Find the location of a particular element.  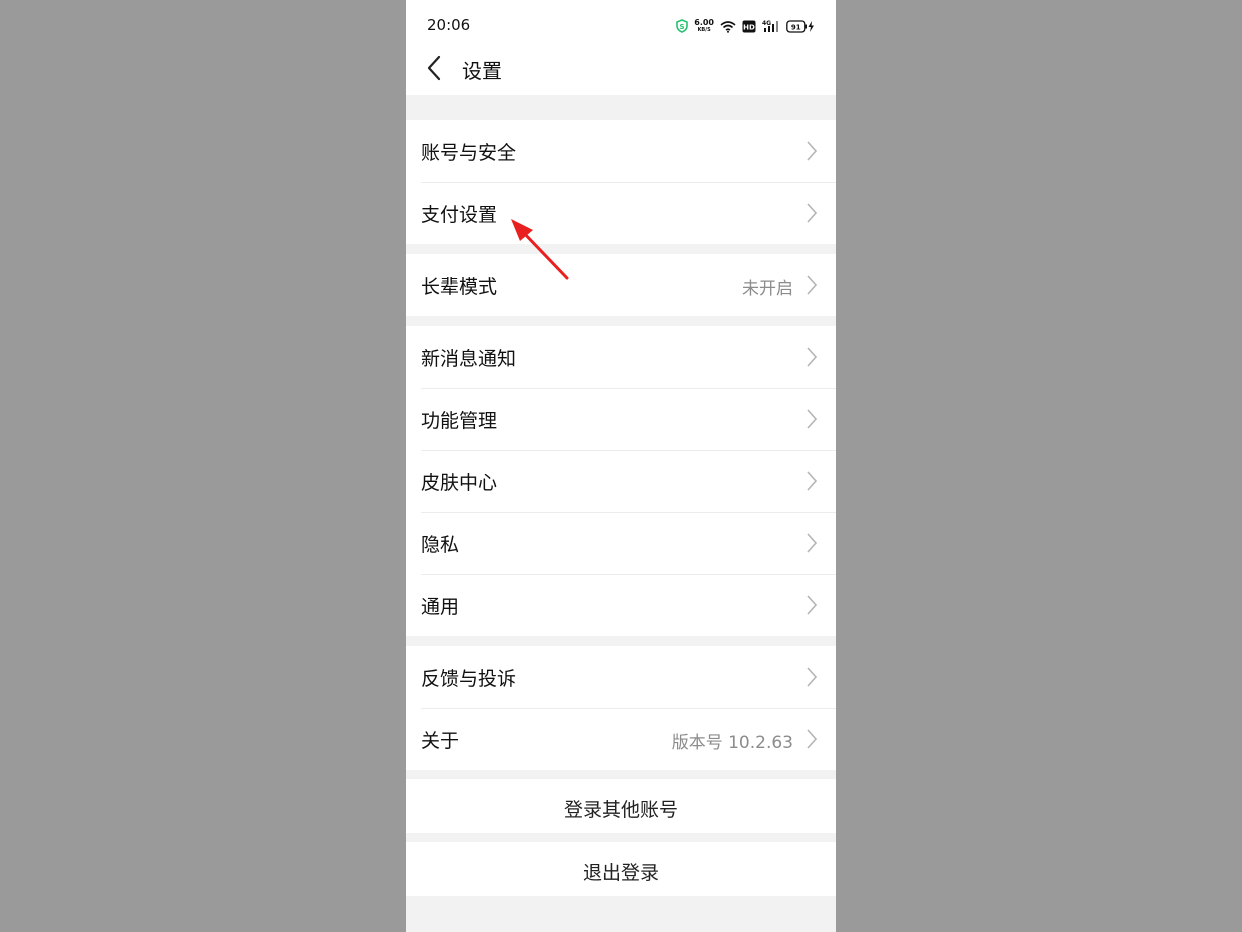

battery-icon: 91 is located at coordinates (800, 26).